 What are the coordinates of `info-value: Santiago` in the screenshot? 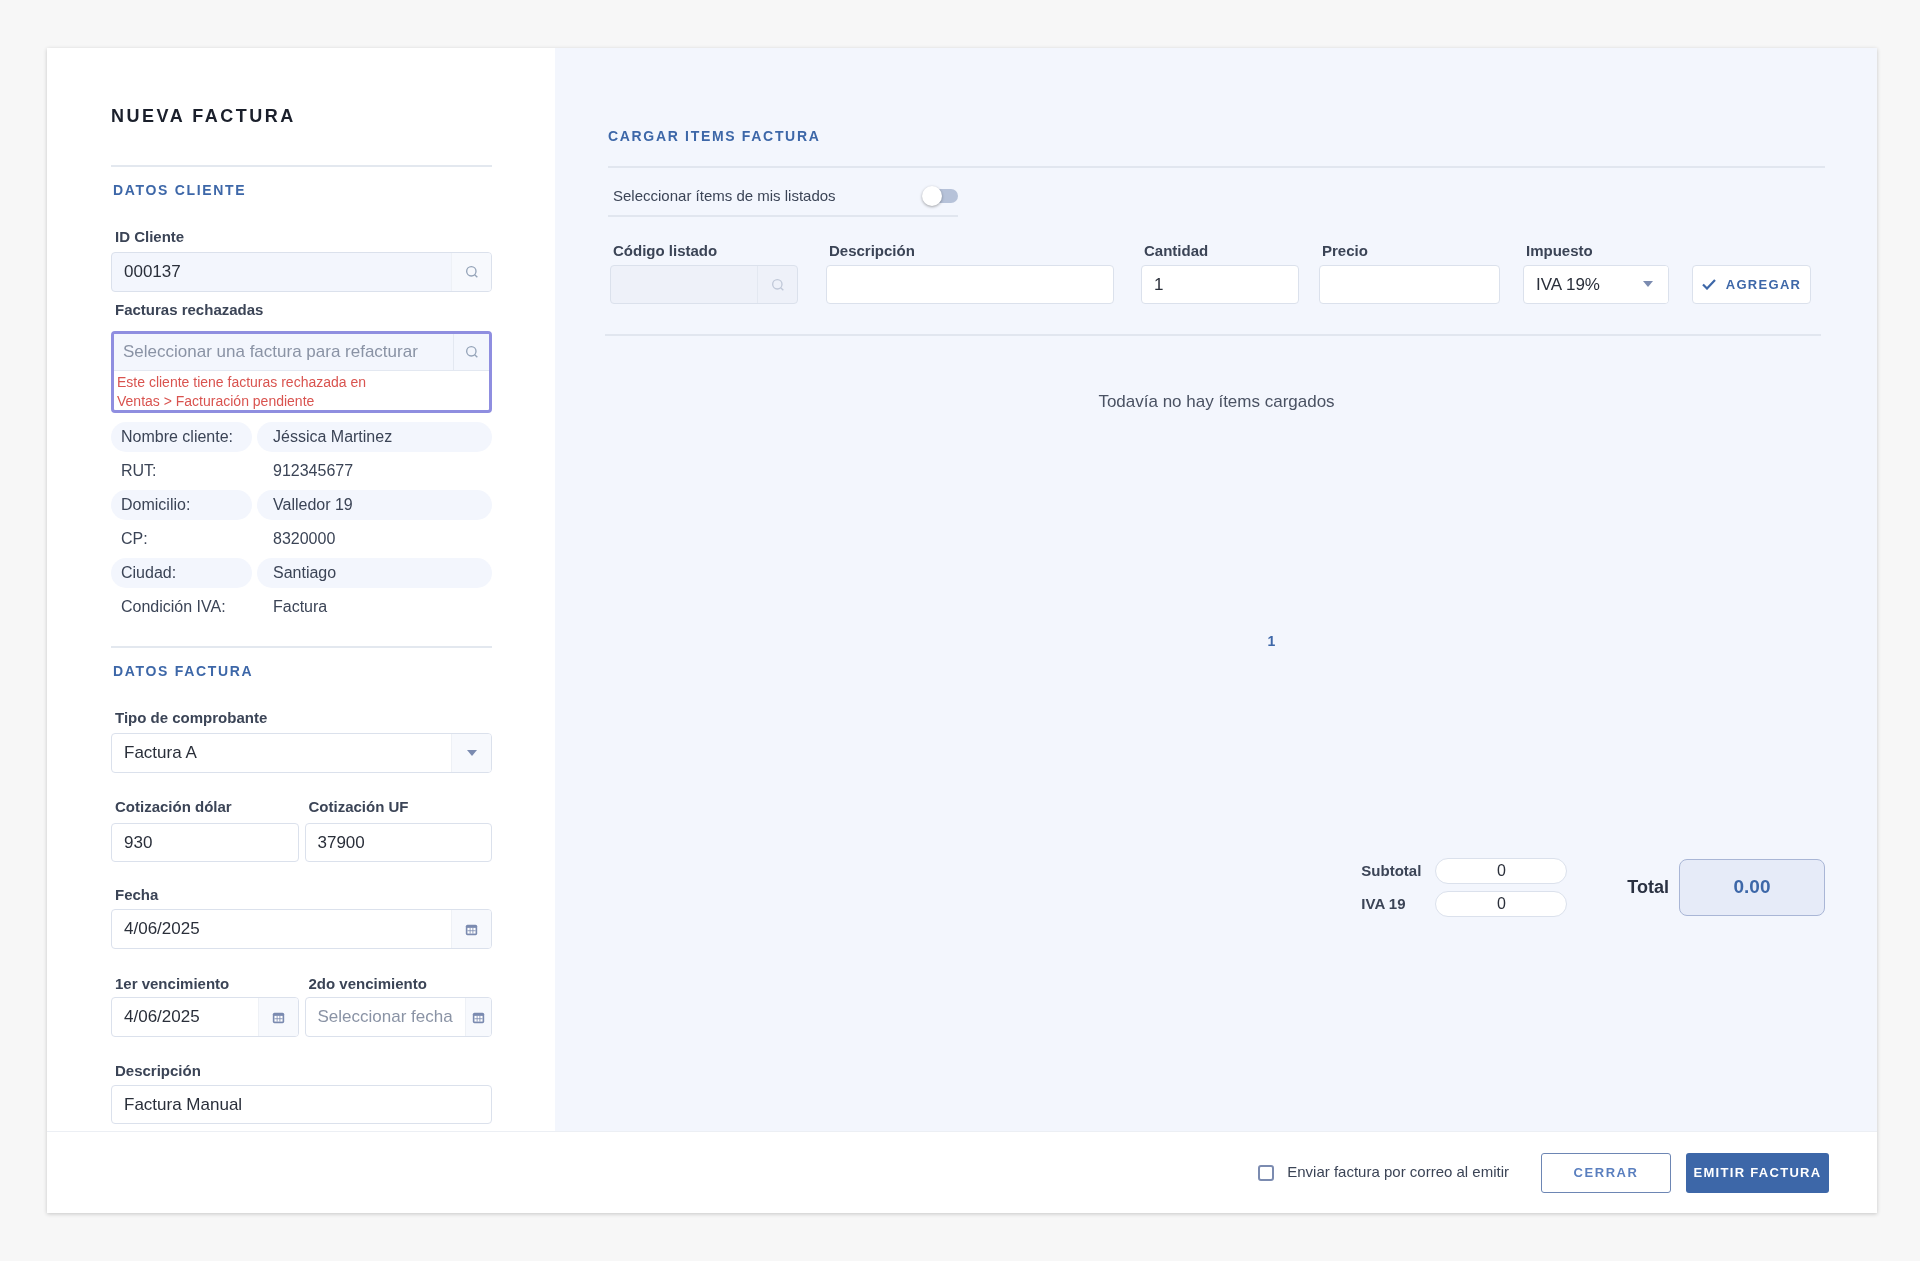 It's located at (374, 573).